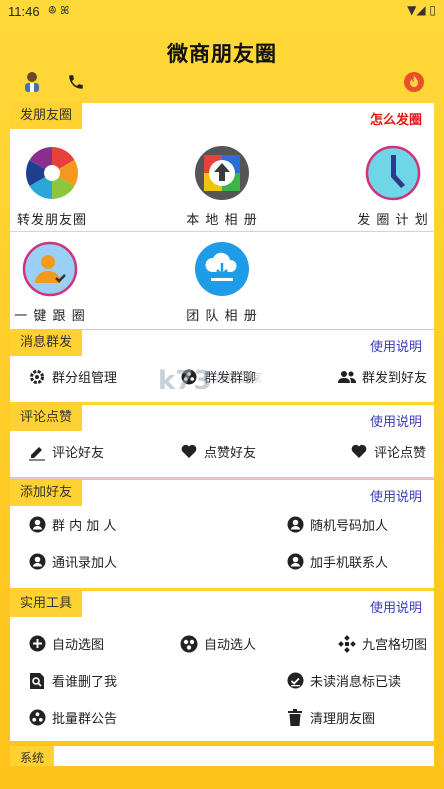 This screenshot has width=444, height=789. Describe the element at coordinates (414, 82) in the screenshot. I see `fire-icon` at that location.